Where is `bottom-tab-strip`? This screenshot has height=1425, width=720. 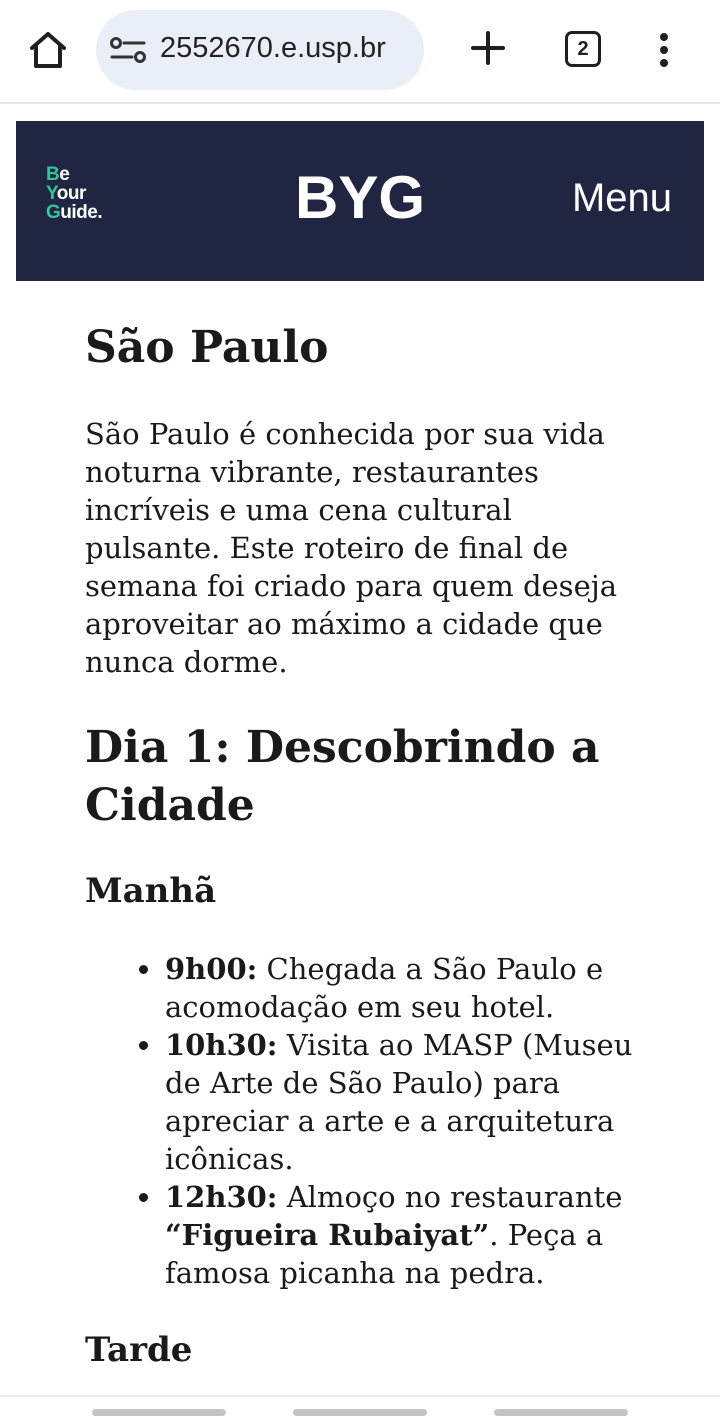
bottom-tab-strip is located at coordinates (360, 1410).